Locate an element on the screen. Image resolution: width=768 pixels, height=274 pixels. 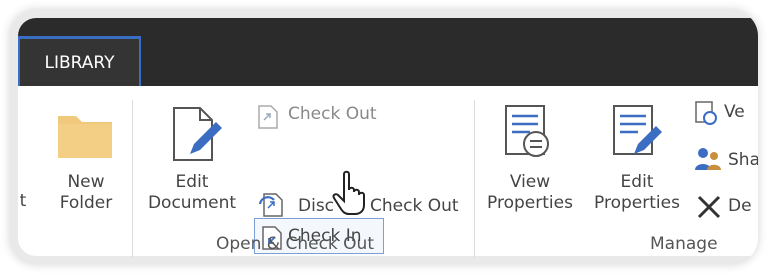
delete-label: De is located at coordinates (740, 206).